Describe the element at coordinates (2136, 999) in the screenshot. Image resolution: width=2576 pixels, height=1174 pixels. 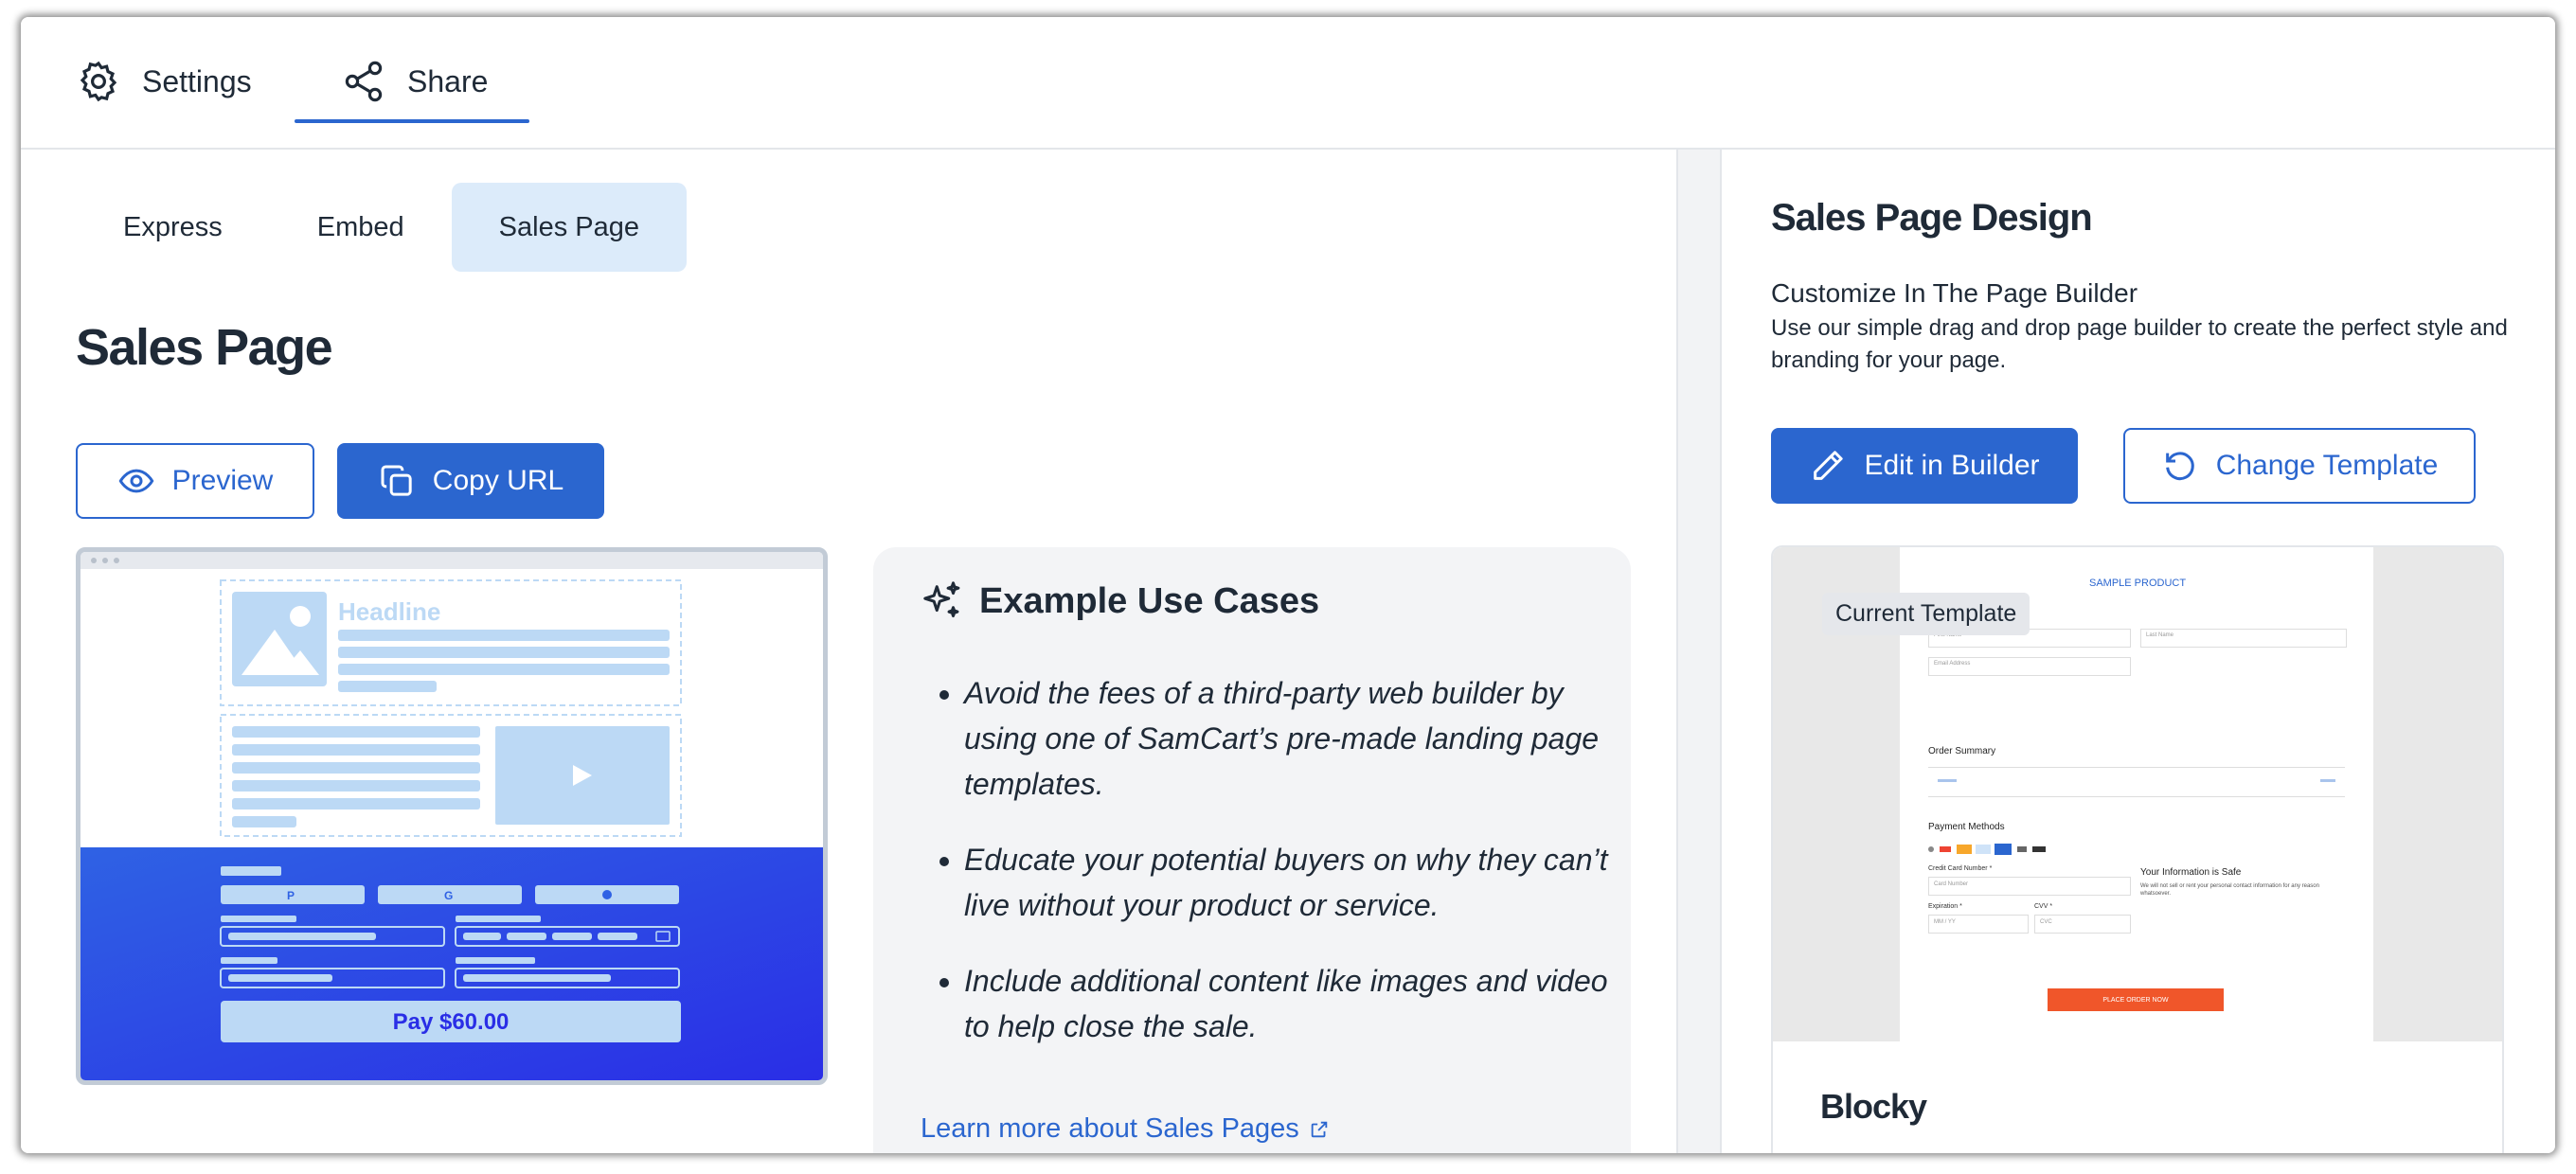
I see `place-order-button: PLACE ORDER NOW` at that location.